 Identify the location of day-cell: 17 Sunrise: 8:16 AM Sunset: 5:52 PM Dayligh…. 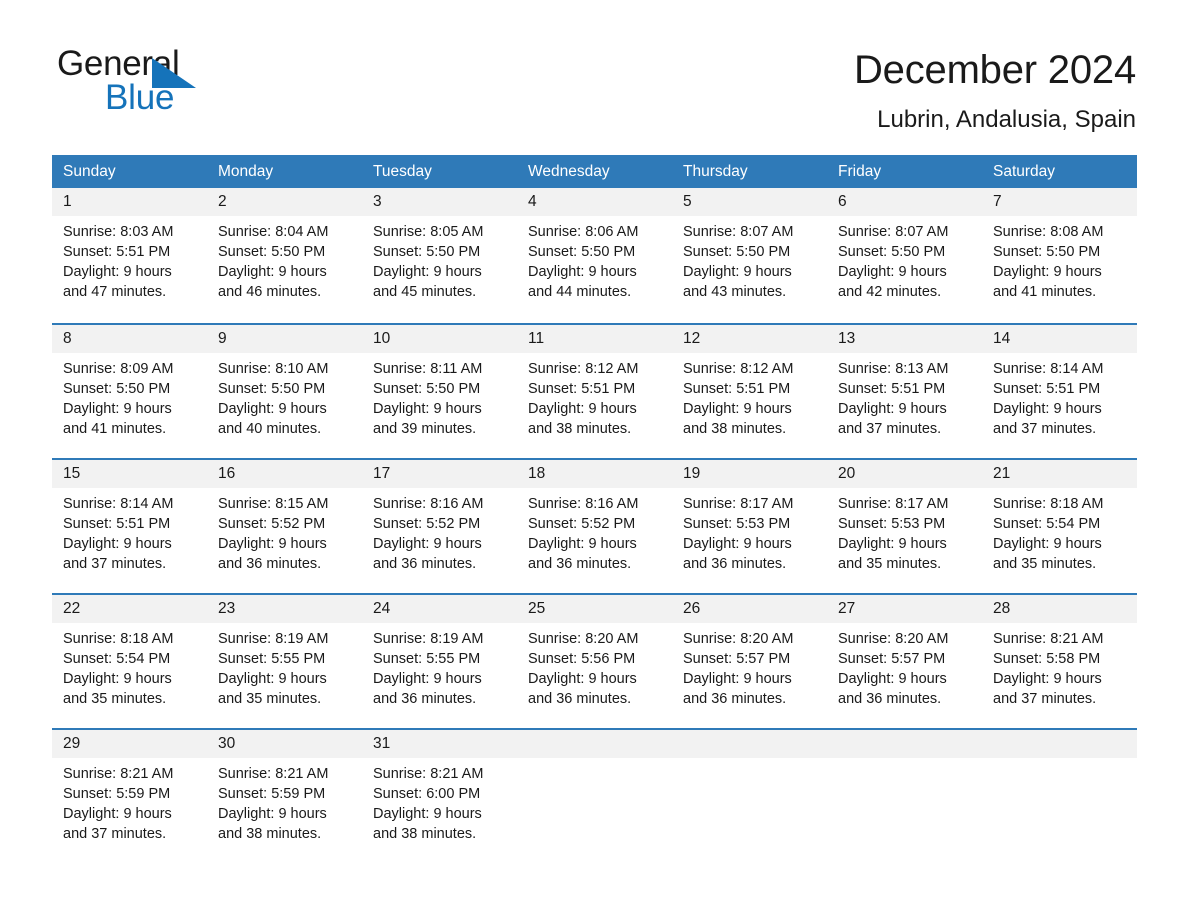
(439, 521).